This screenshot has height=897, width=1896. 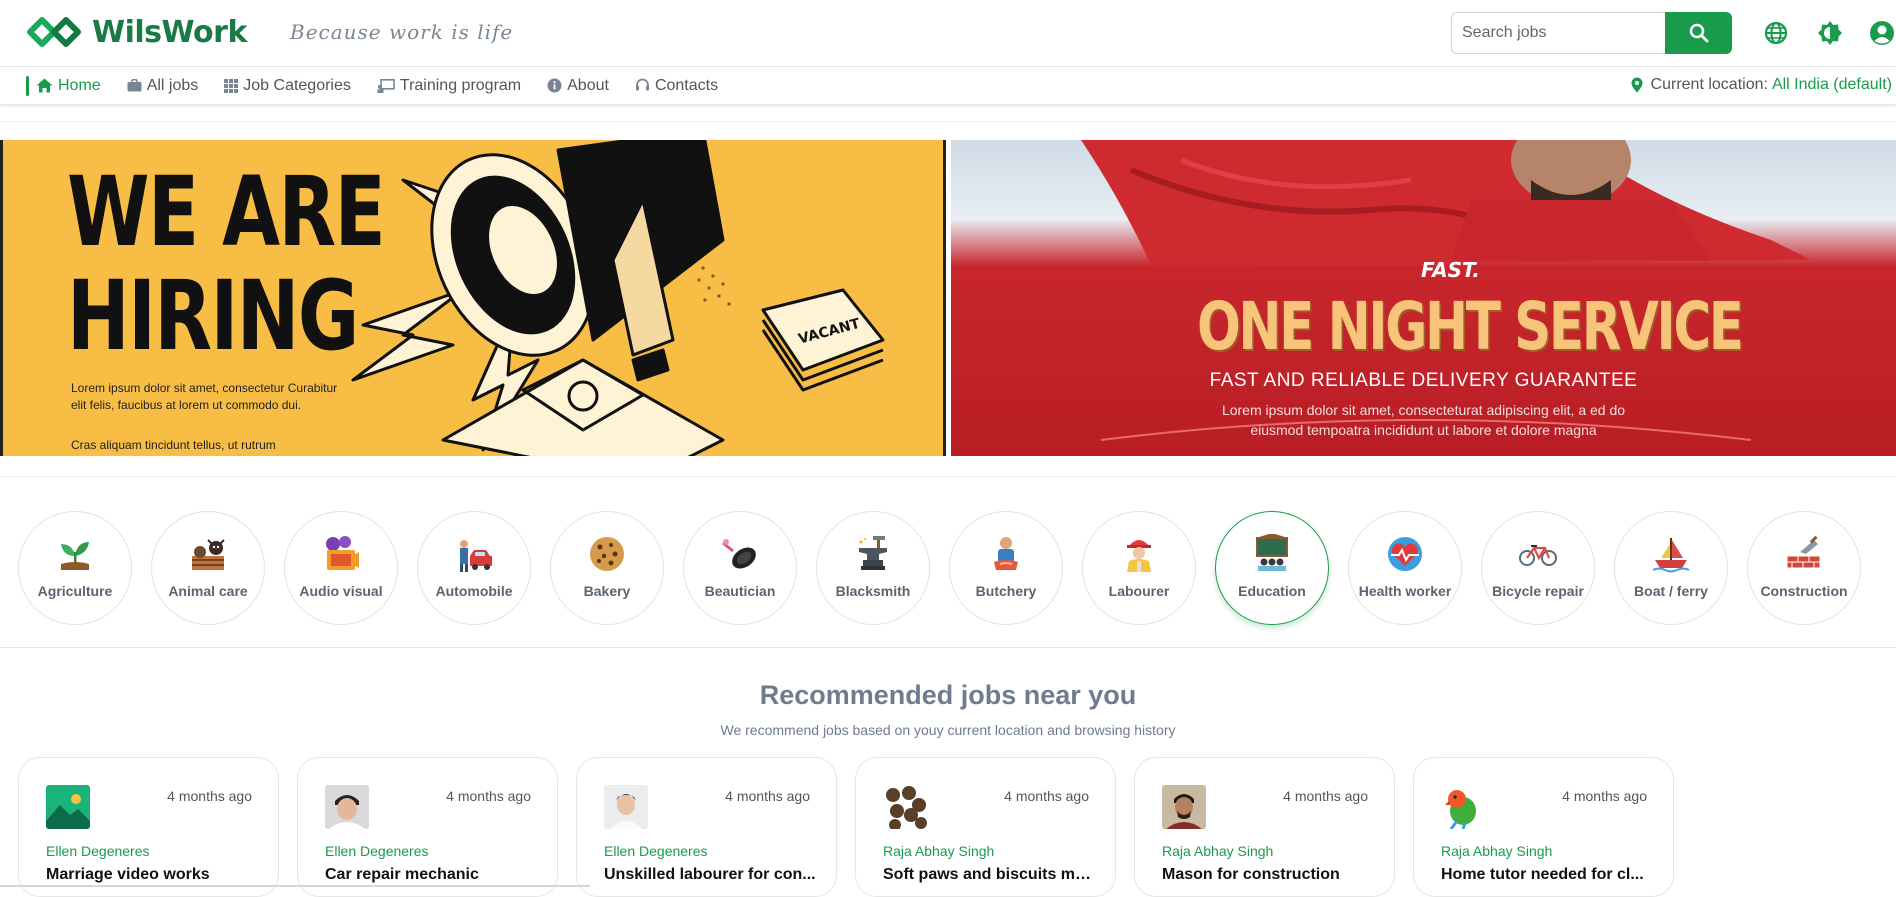 I want to click on job-title: Mason for construction, so click(x=1268, y=875).